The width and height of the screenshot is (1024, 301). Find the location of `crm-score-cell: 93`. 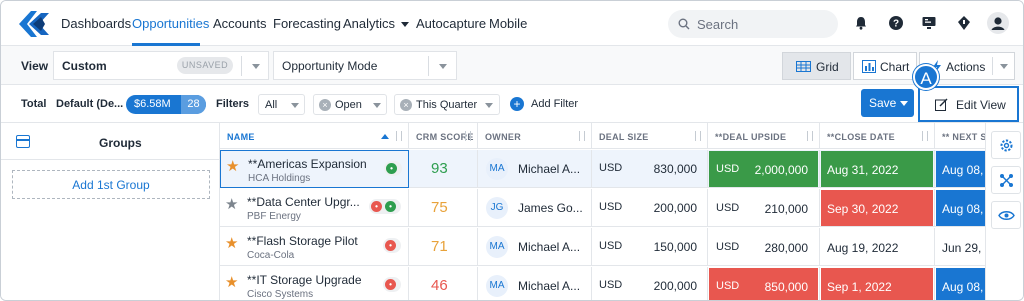

crm-score-cell: 93 is located at coordinates (443, 169).